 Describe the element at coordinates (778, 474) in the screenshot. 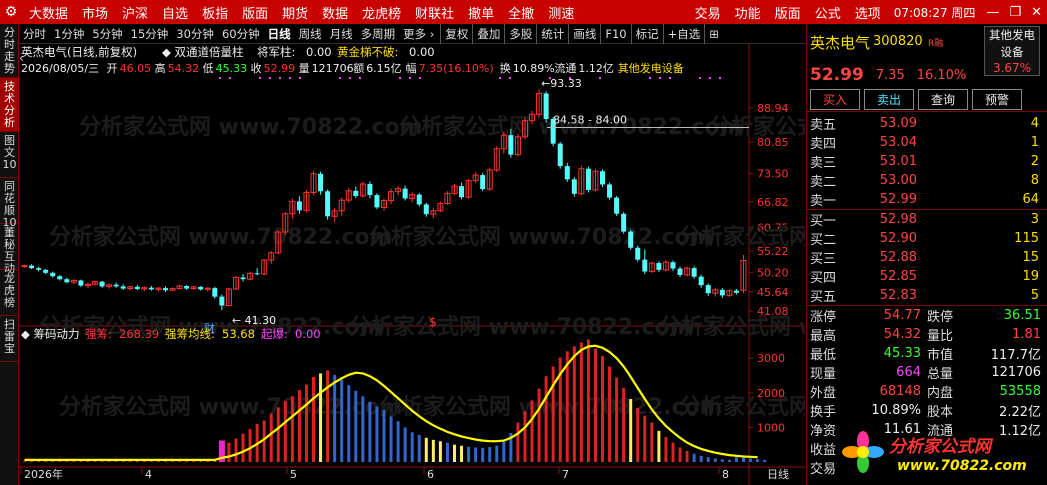

I see `period-label: 日线` at that location.